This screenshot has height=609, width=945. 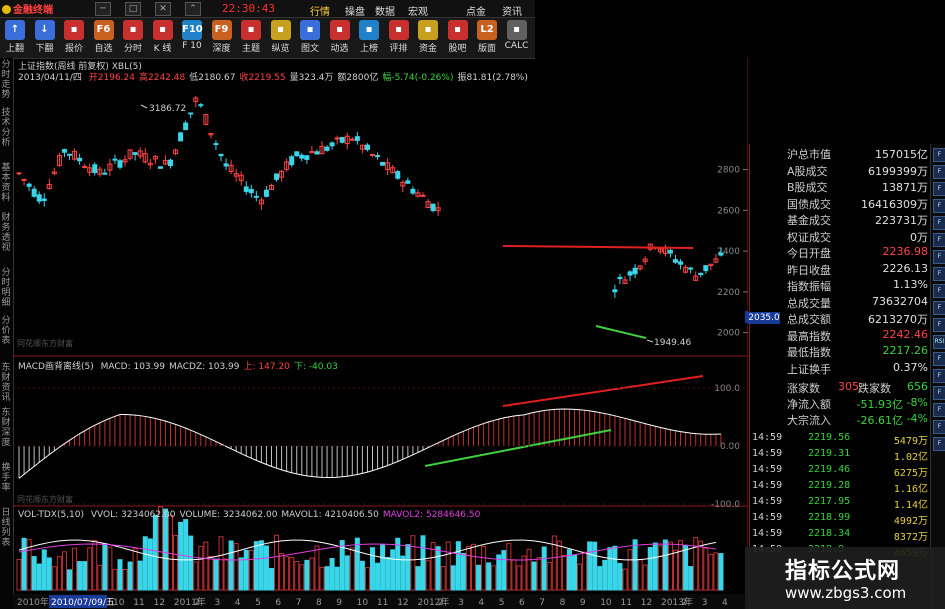 I want to click on left-tab-8: 东财深度, so click(x=6, y=428).